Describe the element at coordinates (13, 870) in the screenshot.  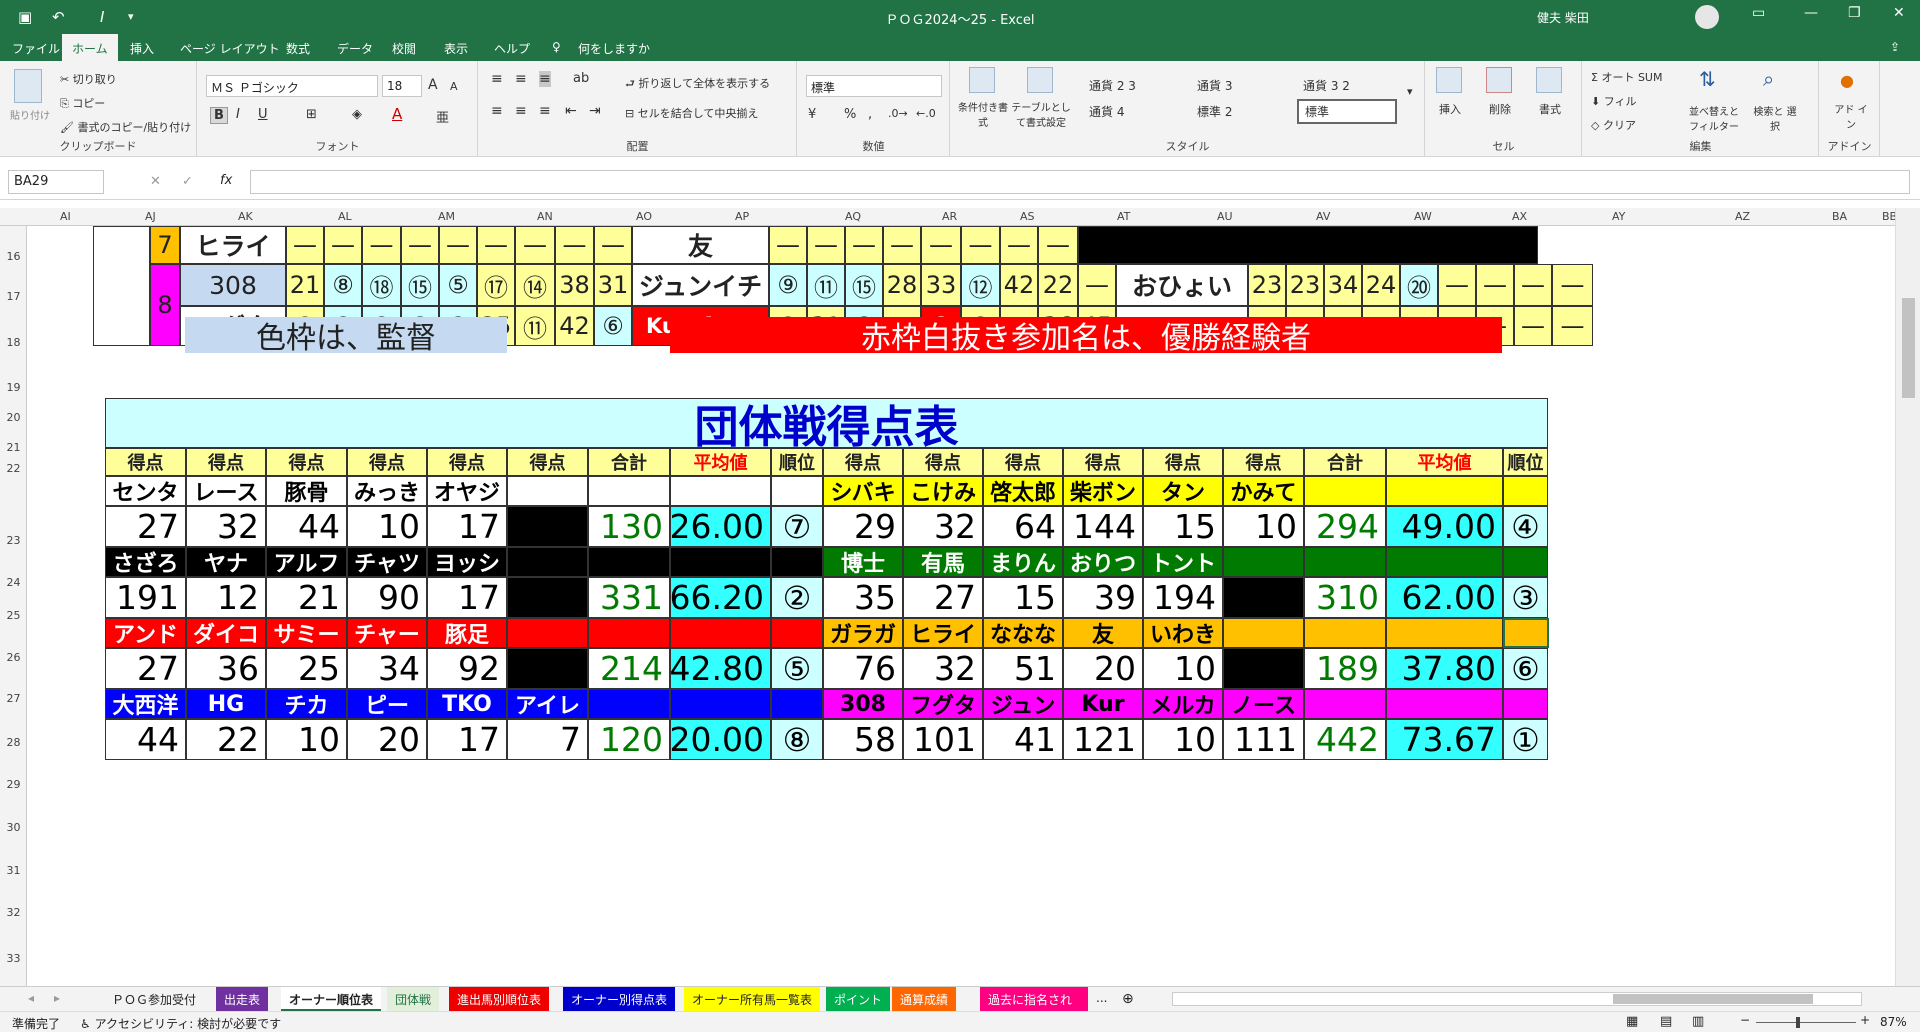
I see `row-header: 31` at that location.